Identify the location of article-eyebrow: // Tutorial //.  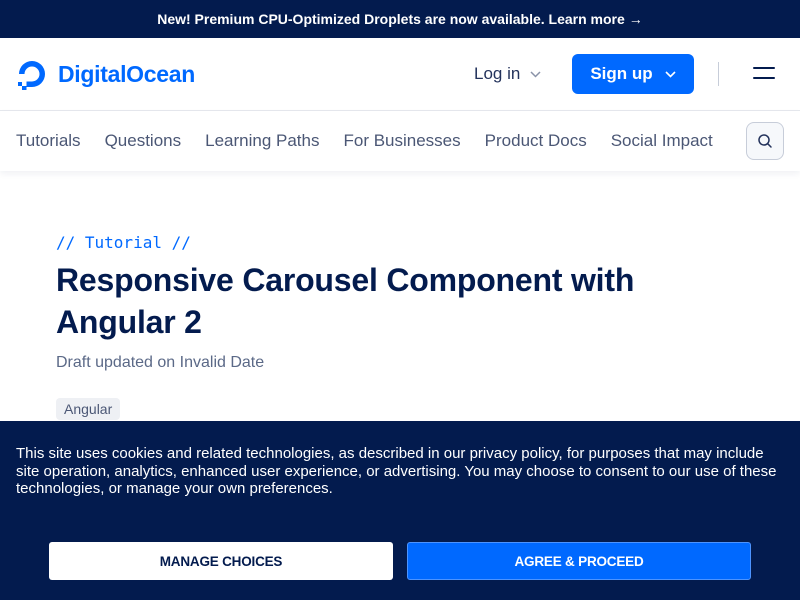
(123, 242).